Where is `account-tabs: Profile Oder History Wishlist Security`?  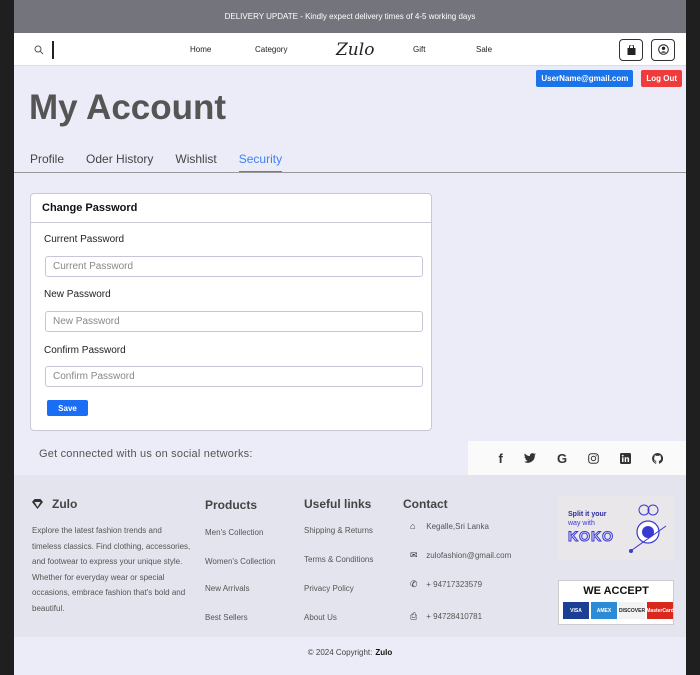 account-tabs: Profile Oder History Wishlist Security is located at coordinates (156, 162).